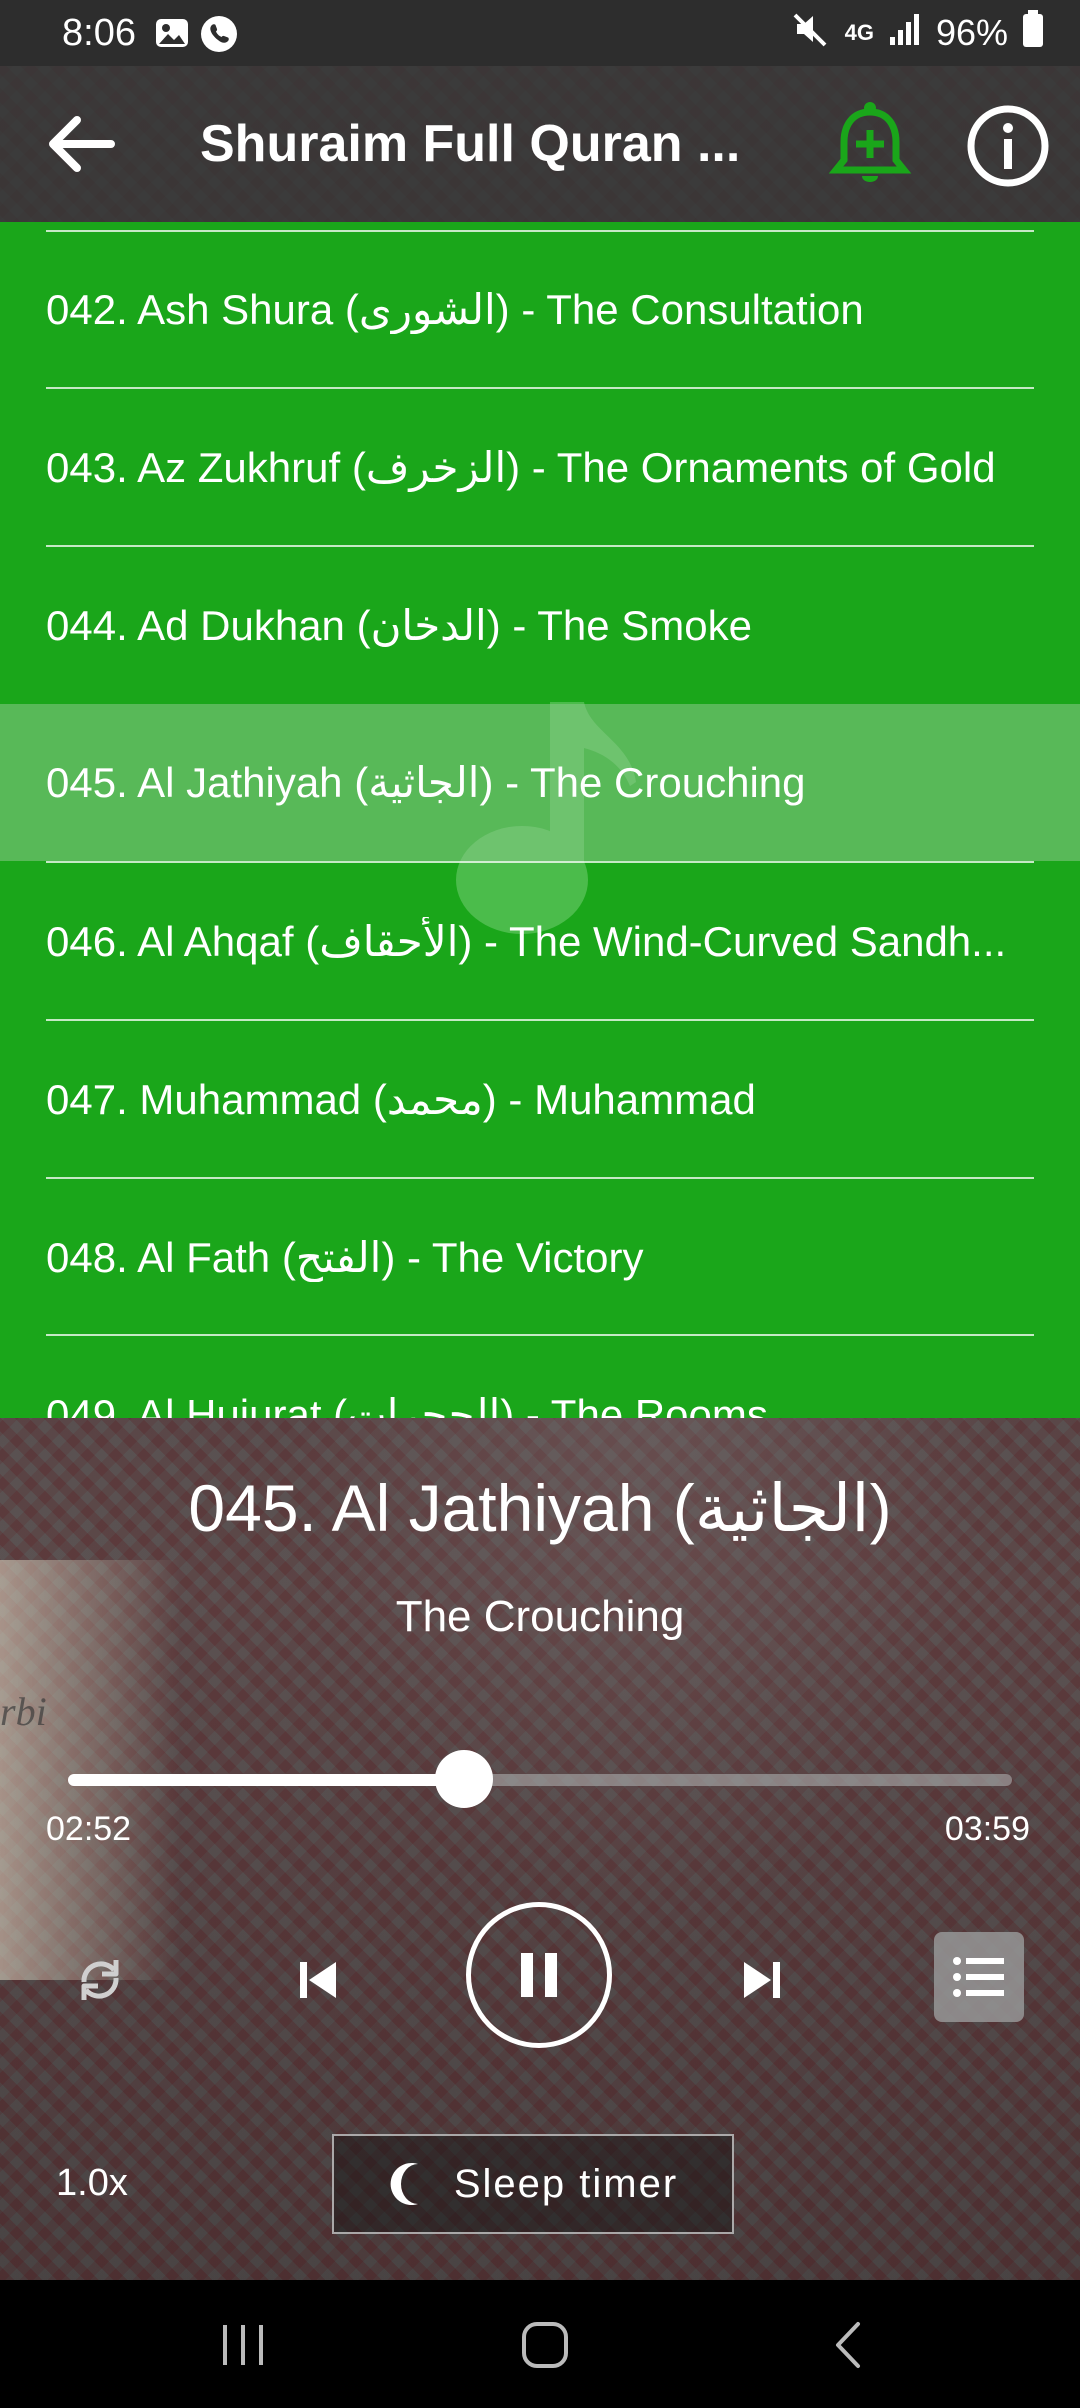 Image resolution: width=1080 pixels, height=2408 pixels. What do you see at coordinates (1033, 33) in the screenshot?
I see `battery-icon` at bounding box center [1033, 33].